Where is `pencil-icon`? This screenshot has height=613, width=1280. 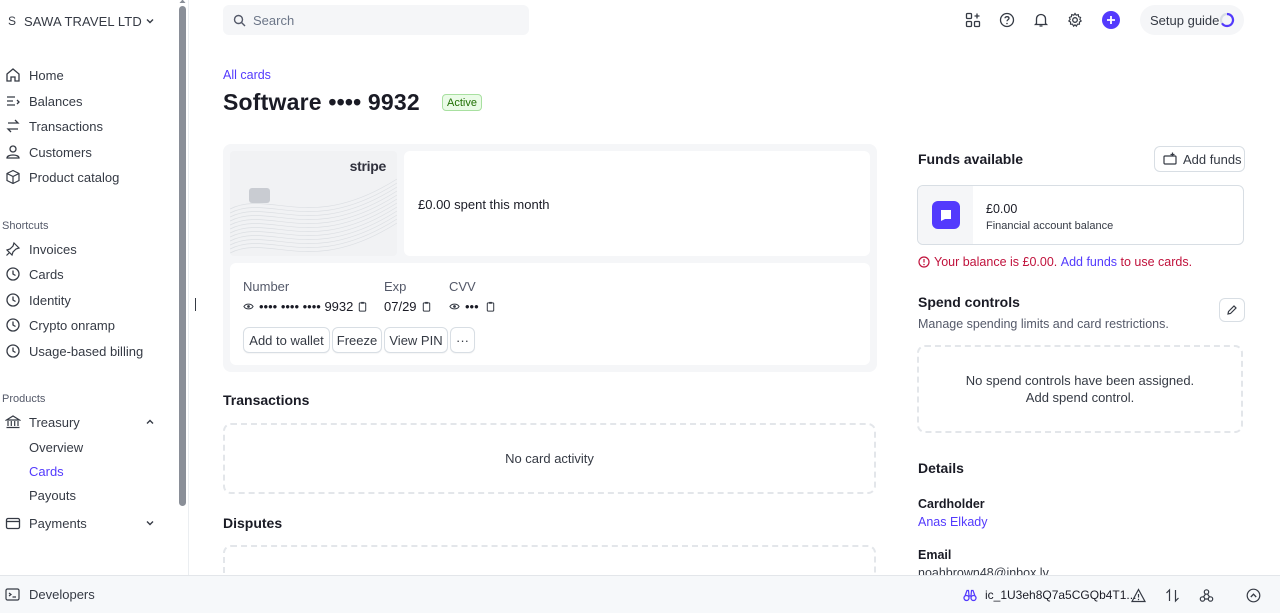
pencil-icon is located at coordinates (1232, 310).